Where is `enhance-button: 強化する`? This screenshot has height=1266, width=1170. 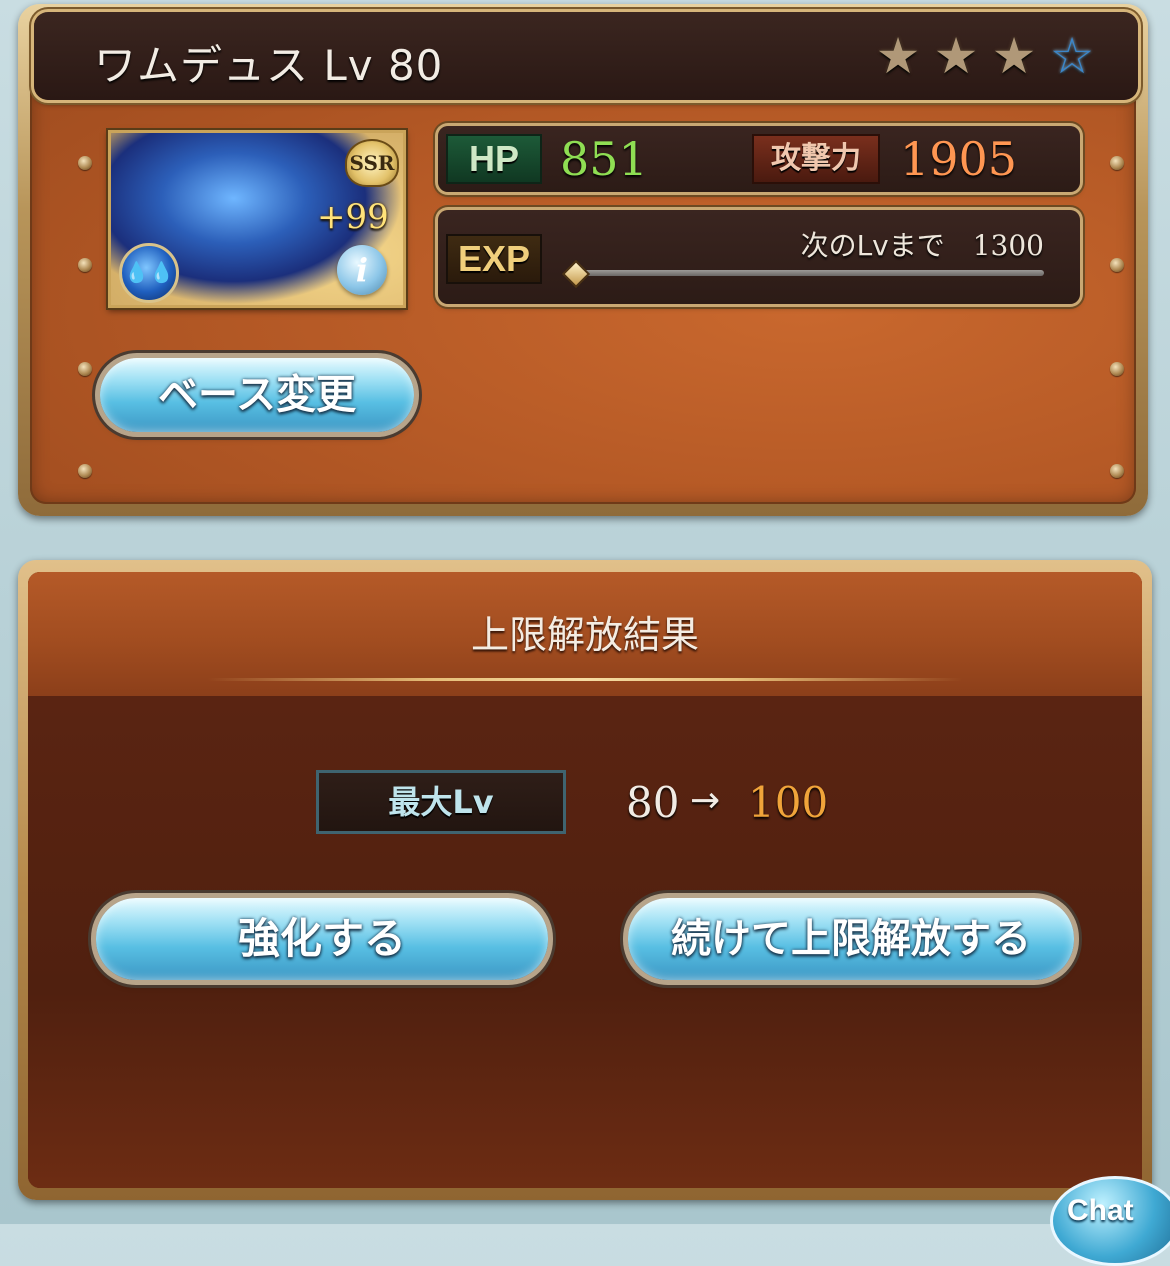
enhance-button: 強化する is located at coordinates (322, 939).